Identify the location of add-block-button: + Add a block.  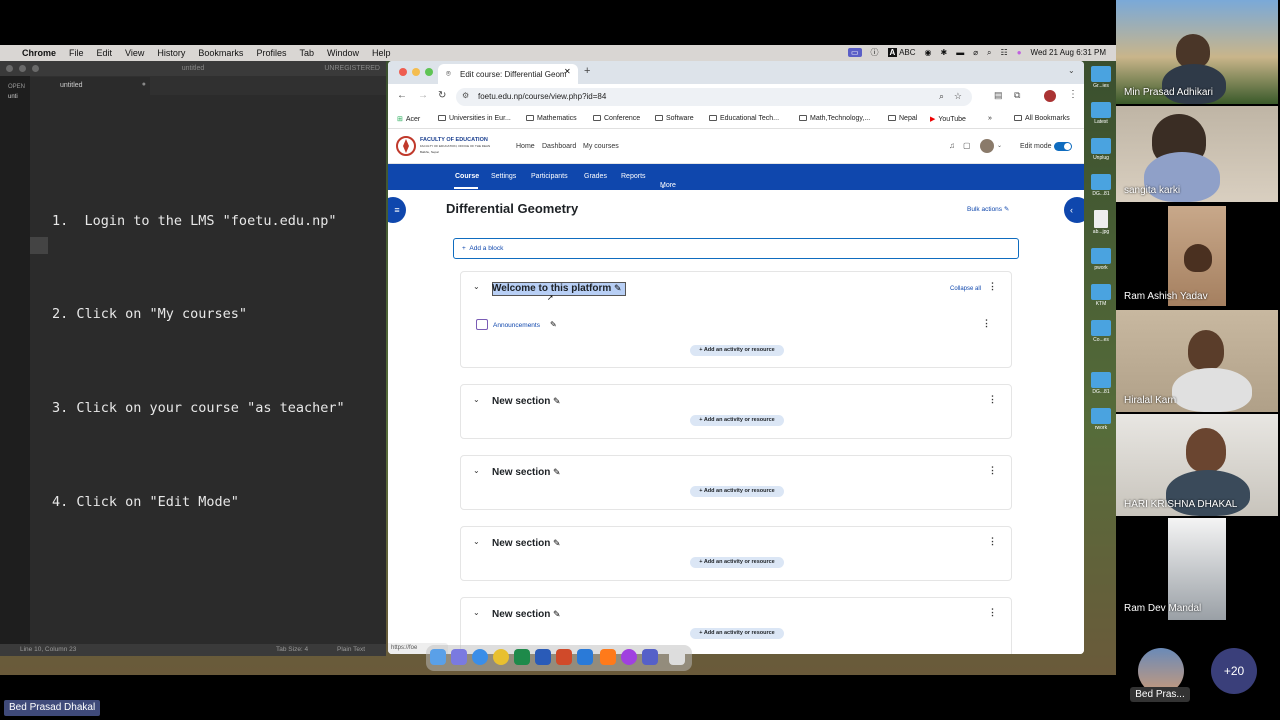
(736, 248).